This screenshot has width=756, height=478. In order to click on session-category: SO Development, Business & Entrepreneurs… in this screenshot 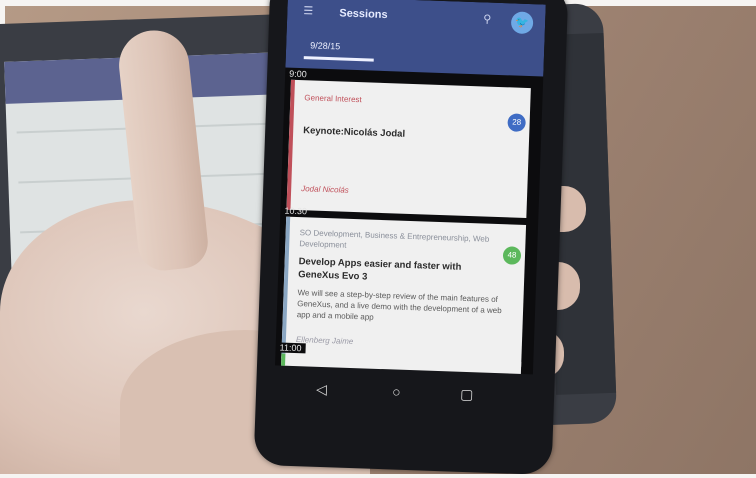, I will do `click(394, 239)`.